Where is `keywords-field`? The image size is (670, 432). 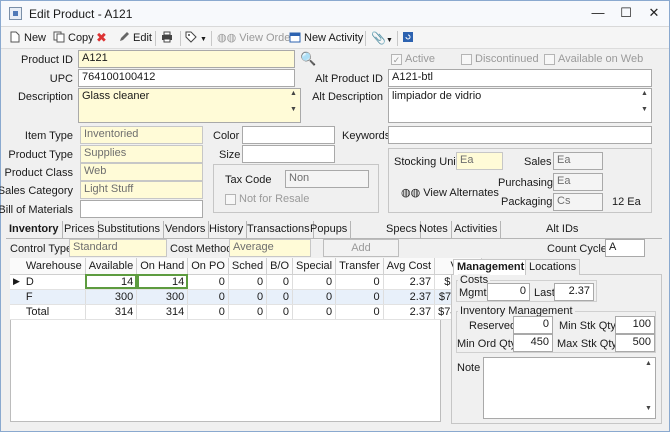
keywords-field is located at coordinates (520, 135).